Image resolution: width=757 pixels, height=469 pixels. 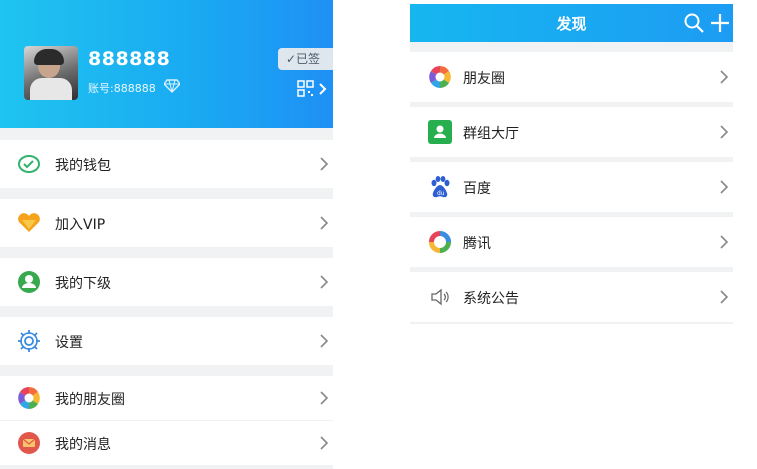 I want to click on search-icon, so click(x=694, y=23).